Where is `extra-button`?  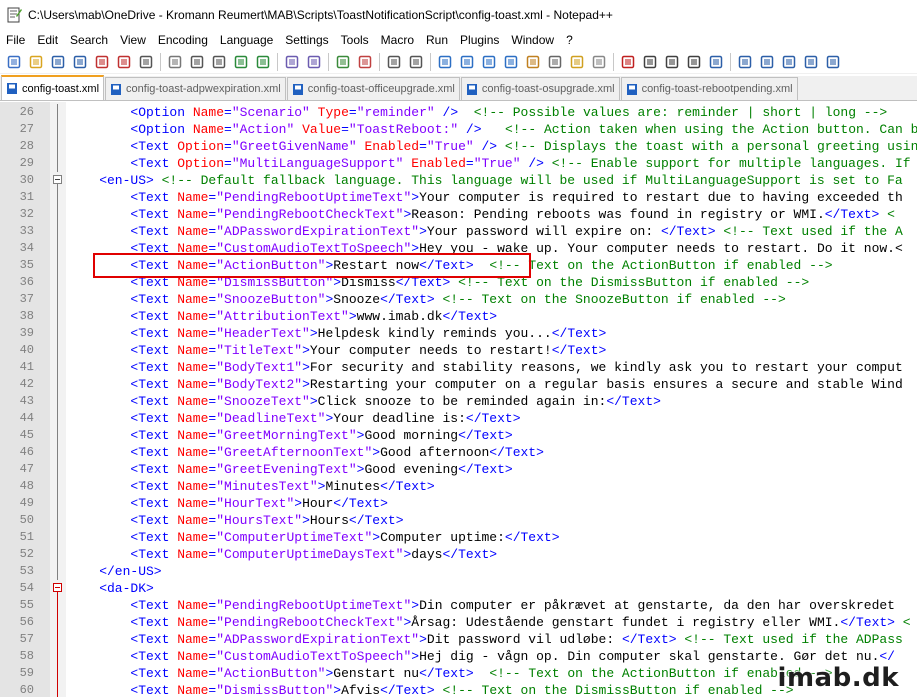
extra-button is located at coordinates (833, 62).